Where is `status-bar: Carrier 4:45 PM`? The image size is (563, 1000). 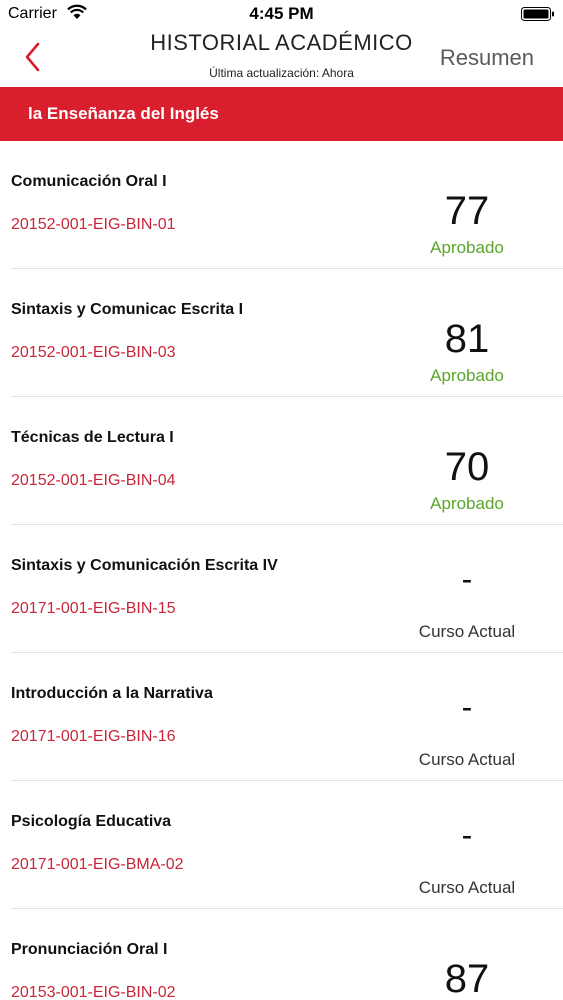
status-bar: Carrier 4:45 PM is located at coordinates (281, 14).